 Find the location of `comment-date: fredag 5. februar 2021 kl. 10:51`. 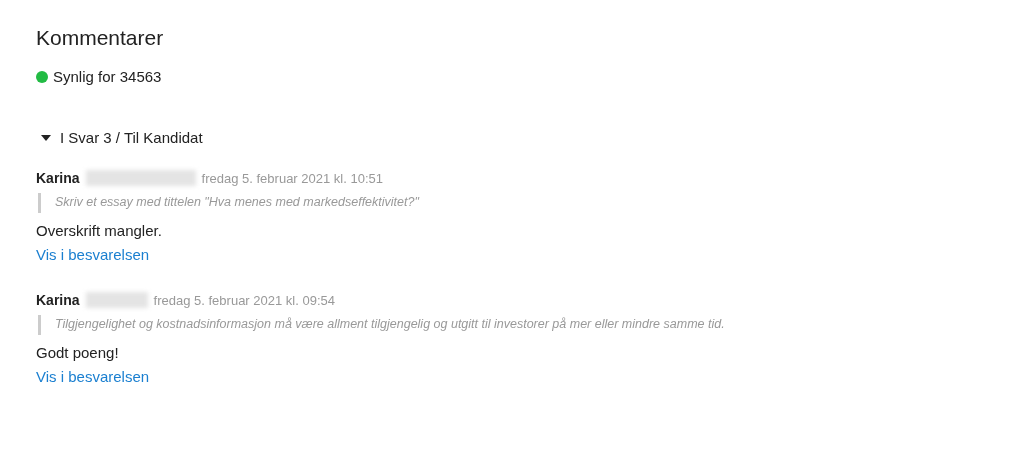

comment-date: fredag 5. februar 2021 kl. 10:51 is located at coordinates (292, 178).